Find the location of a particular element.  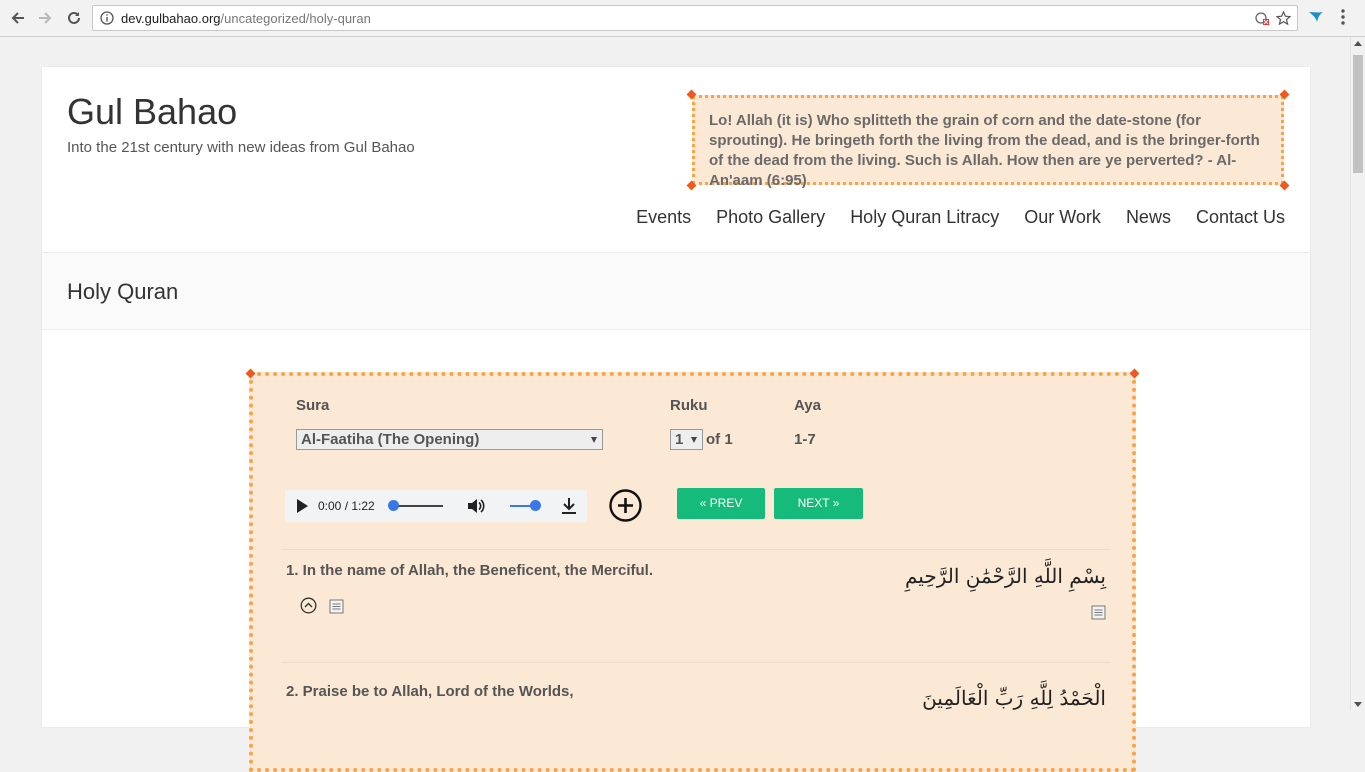

next-button: NEXT » is located at coordinates (818, 503).